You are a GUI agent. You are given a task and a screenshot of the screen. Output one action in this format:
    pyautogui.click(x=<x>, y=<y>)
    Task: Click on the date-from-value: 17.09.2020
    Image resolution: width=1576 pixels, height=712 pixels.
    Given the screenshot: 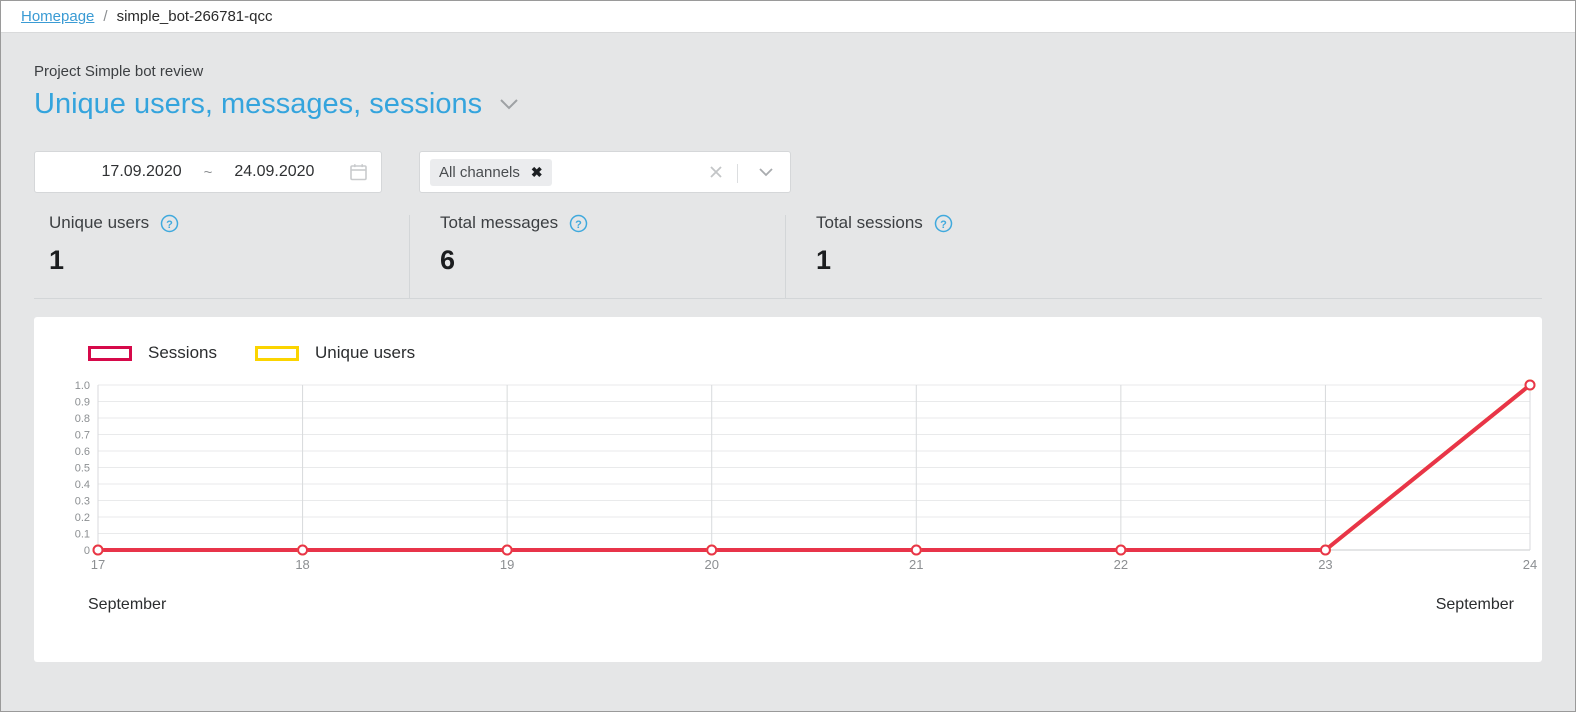 What is the action you would take?
    pyautogui.click(x=142, y=172)
    